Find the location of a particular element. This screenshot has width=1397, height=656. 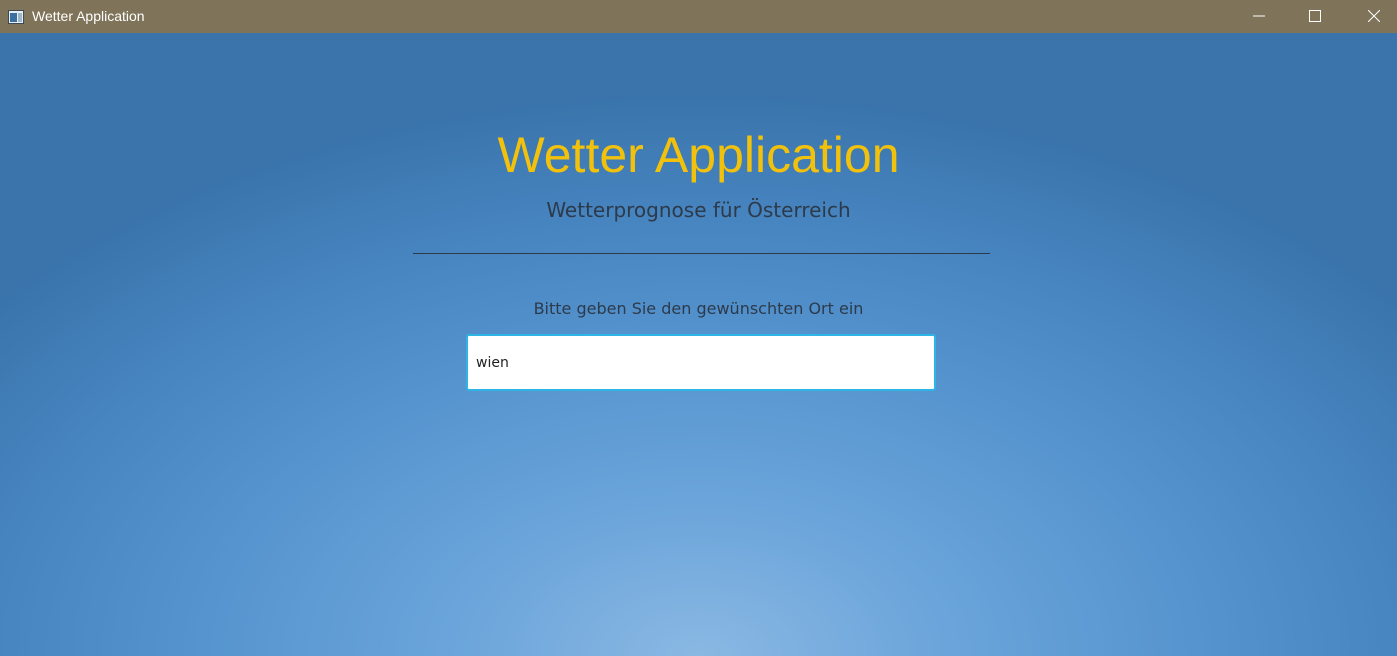

location-input-frame is located at coordinates (701, 362).